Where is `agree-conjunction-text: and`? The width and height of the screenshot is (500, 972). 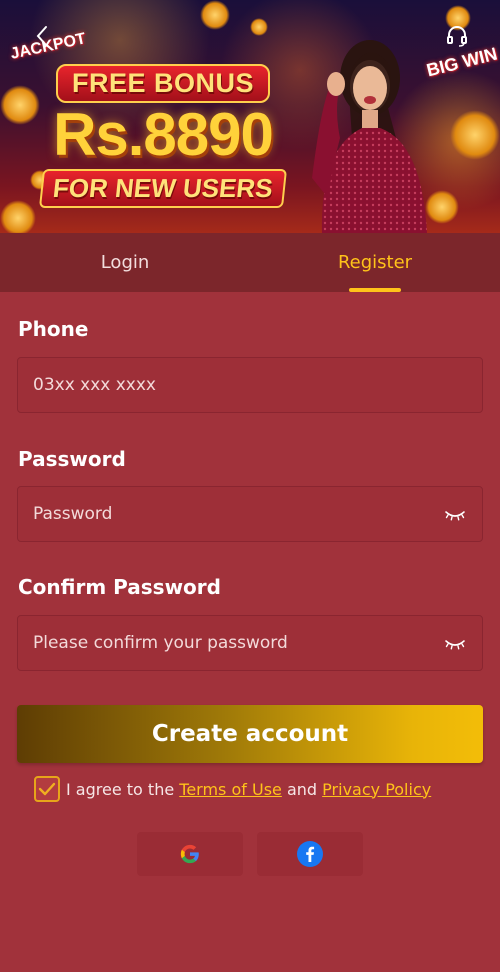
agree-conjunction-text: and is located at coordinates (302, 789).